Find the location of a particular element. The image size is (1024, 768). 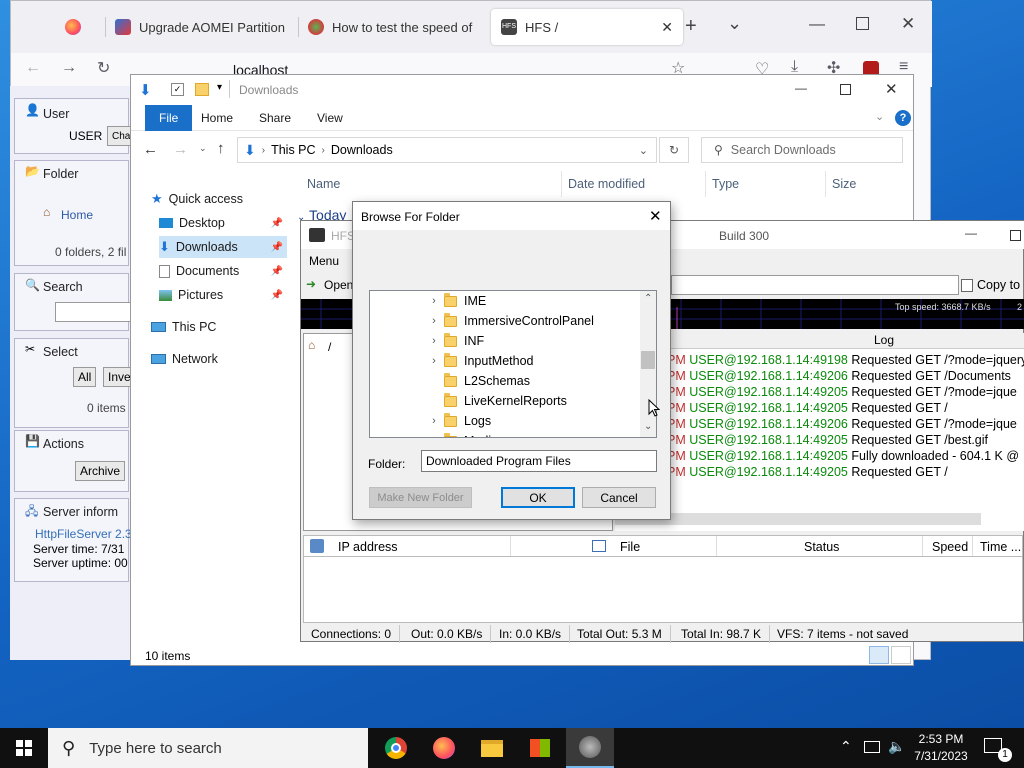

scroll-up-icon: ⌃ is located at coordinates (648, 298).